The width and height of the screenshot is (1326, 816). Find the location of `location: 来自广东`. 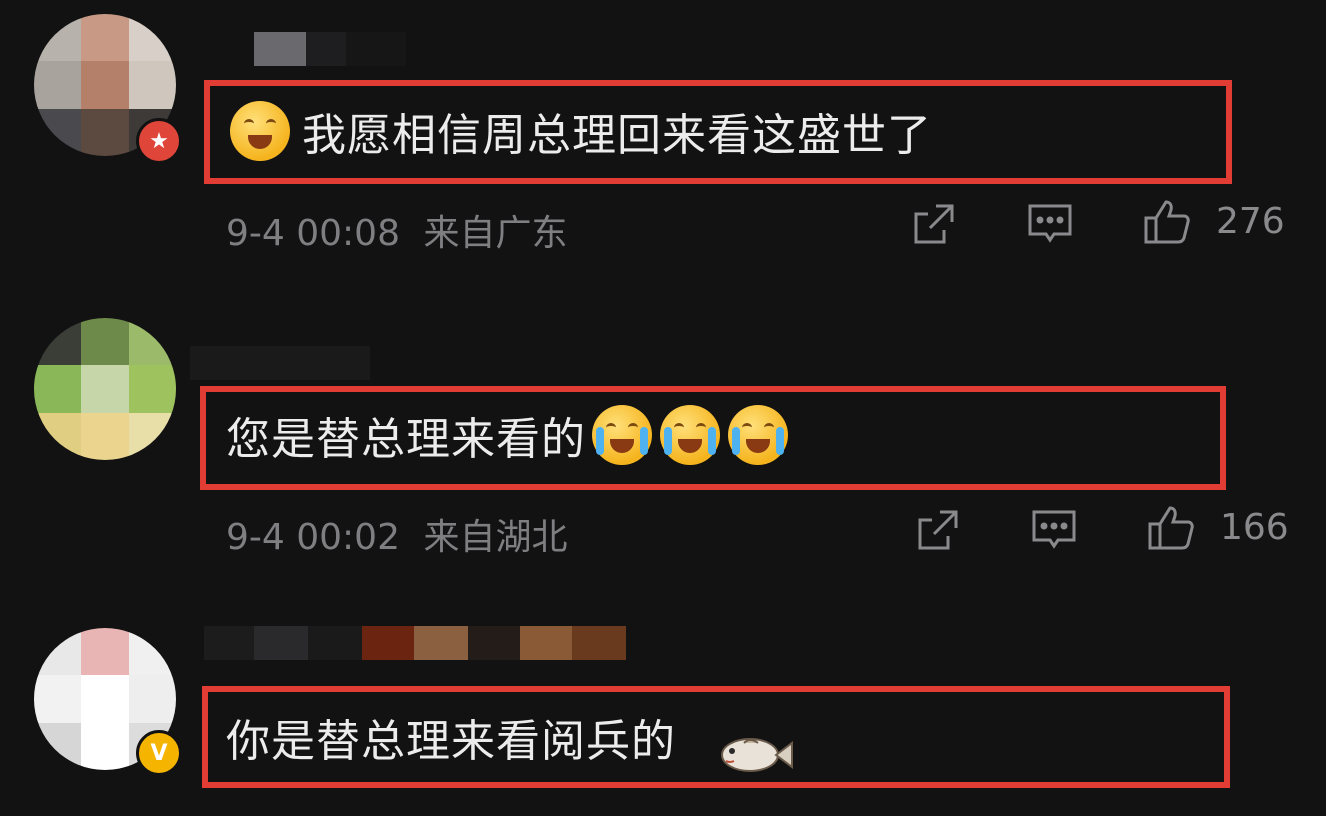

location: 来自广东 is located at coordinates (495, 233).